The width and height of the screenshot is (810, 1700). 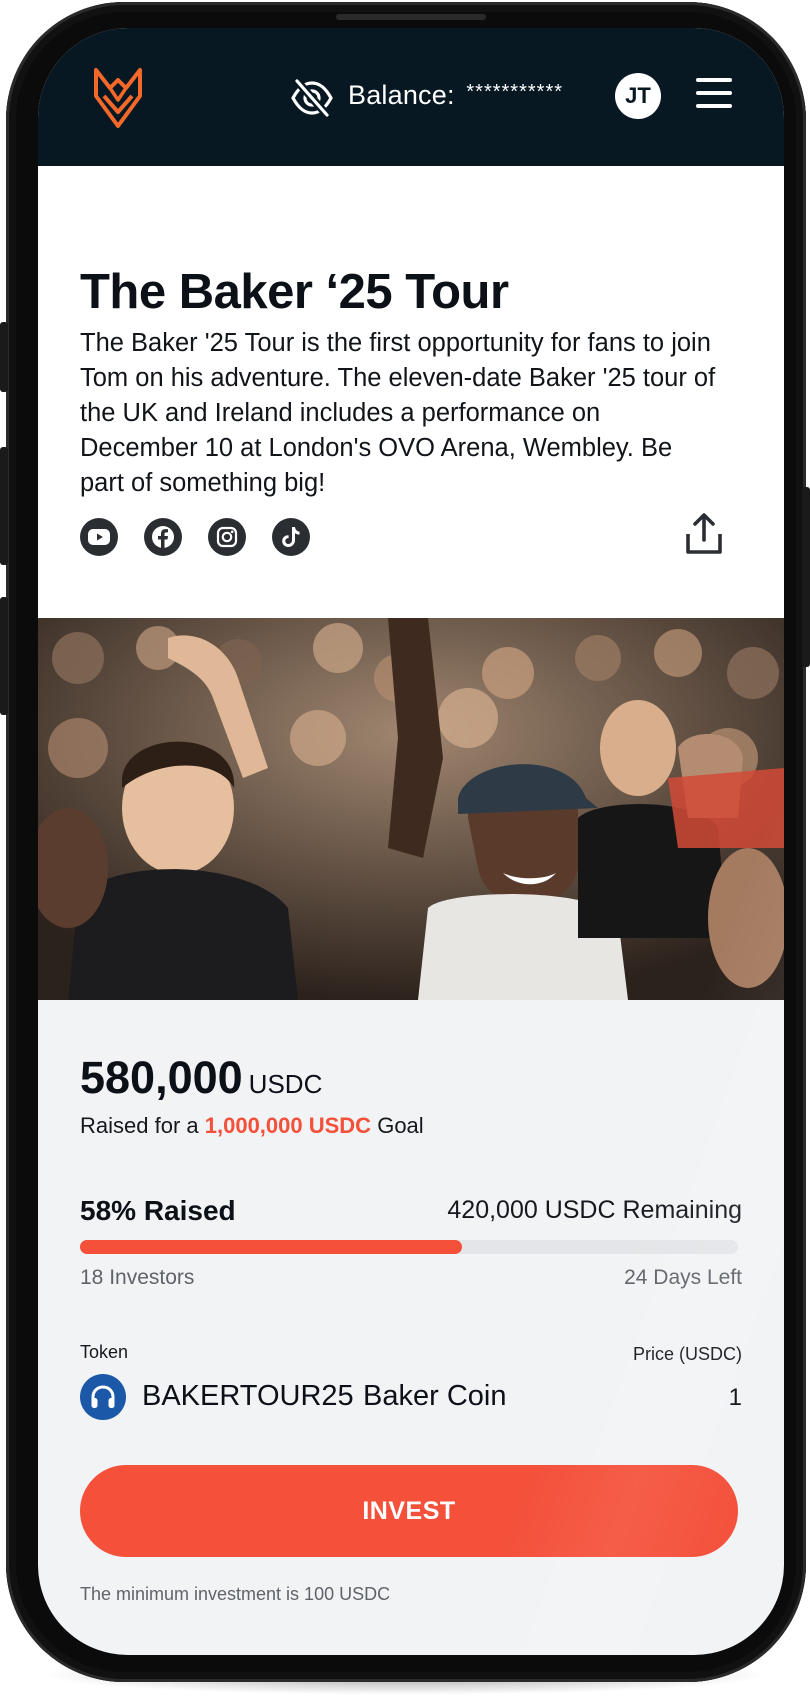 I want to click on youtube-icon, so click(x=99, y=537).